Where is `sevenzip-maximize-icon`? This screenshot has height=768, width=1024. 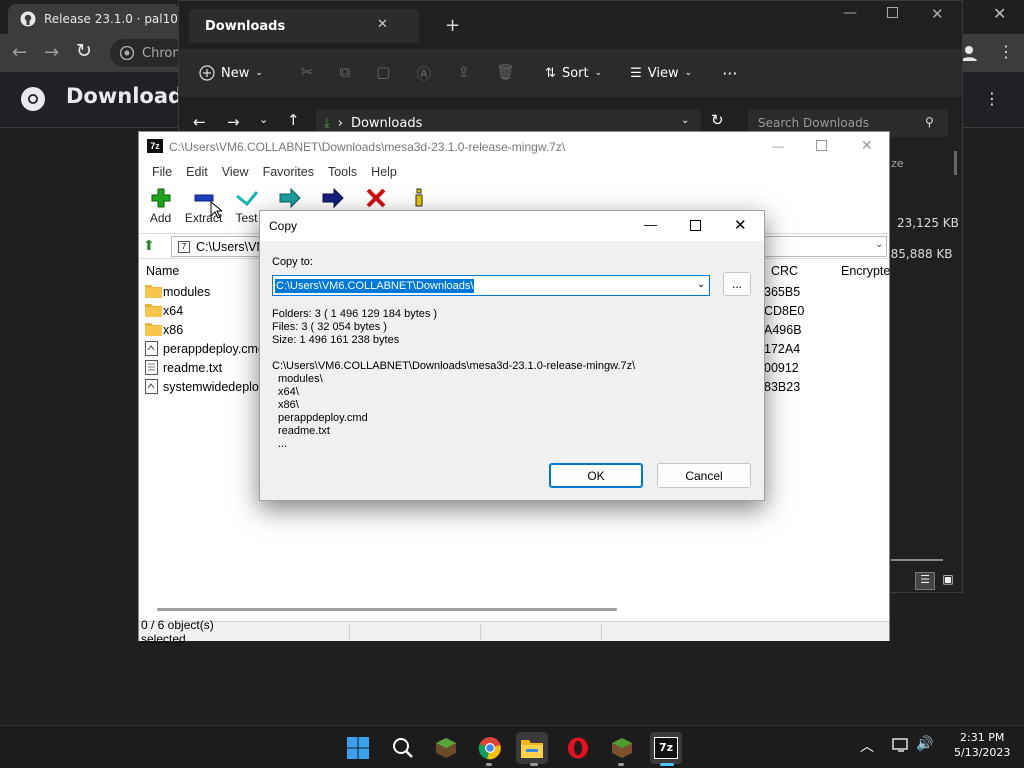
sevenzip-maximize-icon is located at coordinates (821, 145).